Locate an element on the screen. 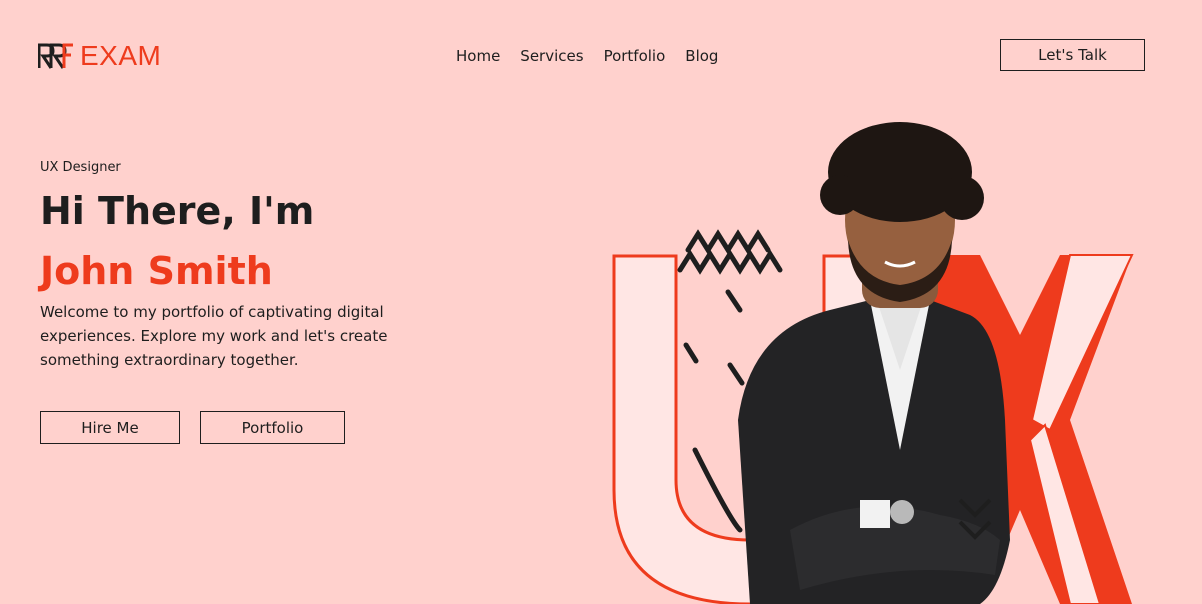  nav-blog: Blog is located at coordinates (701, 56).